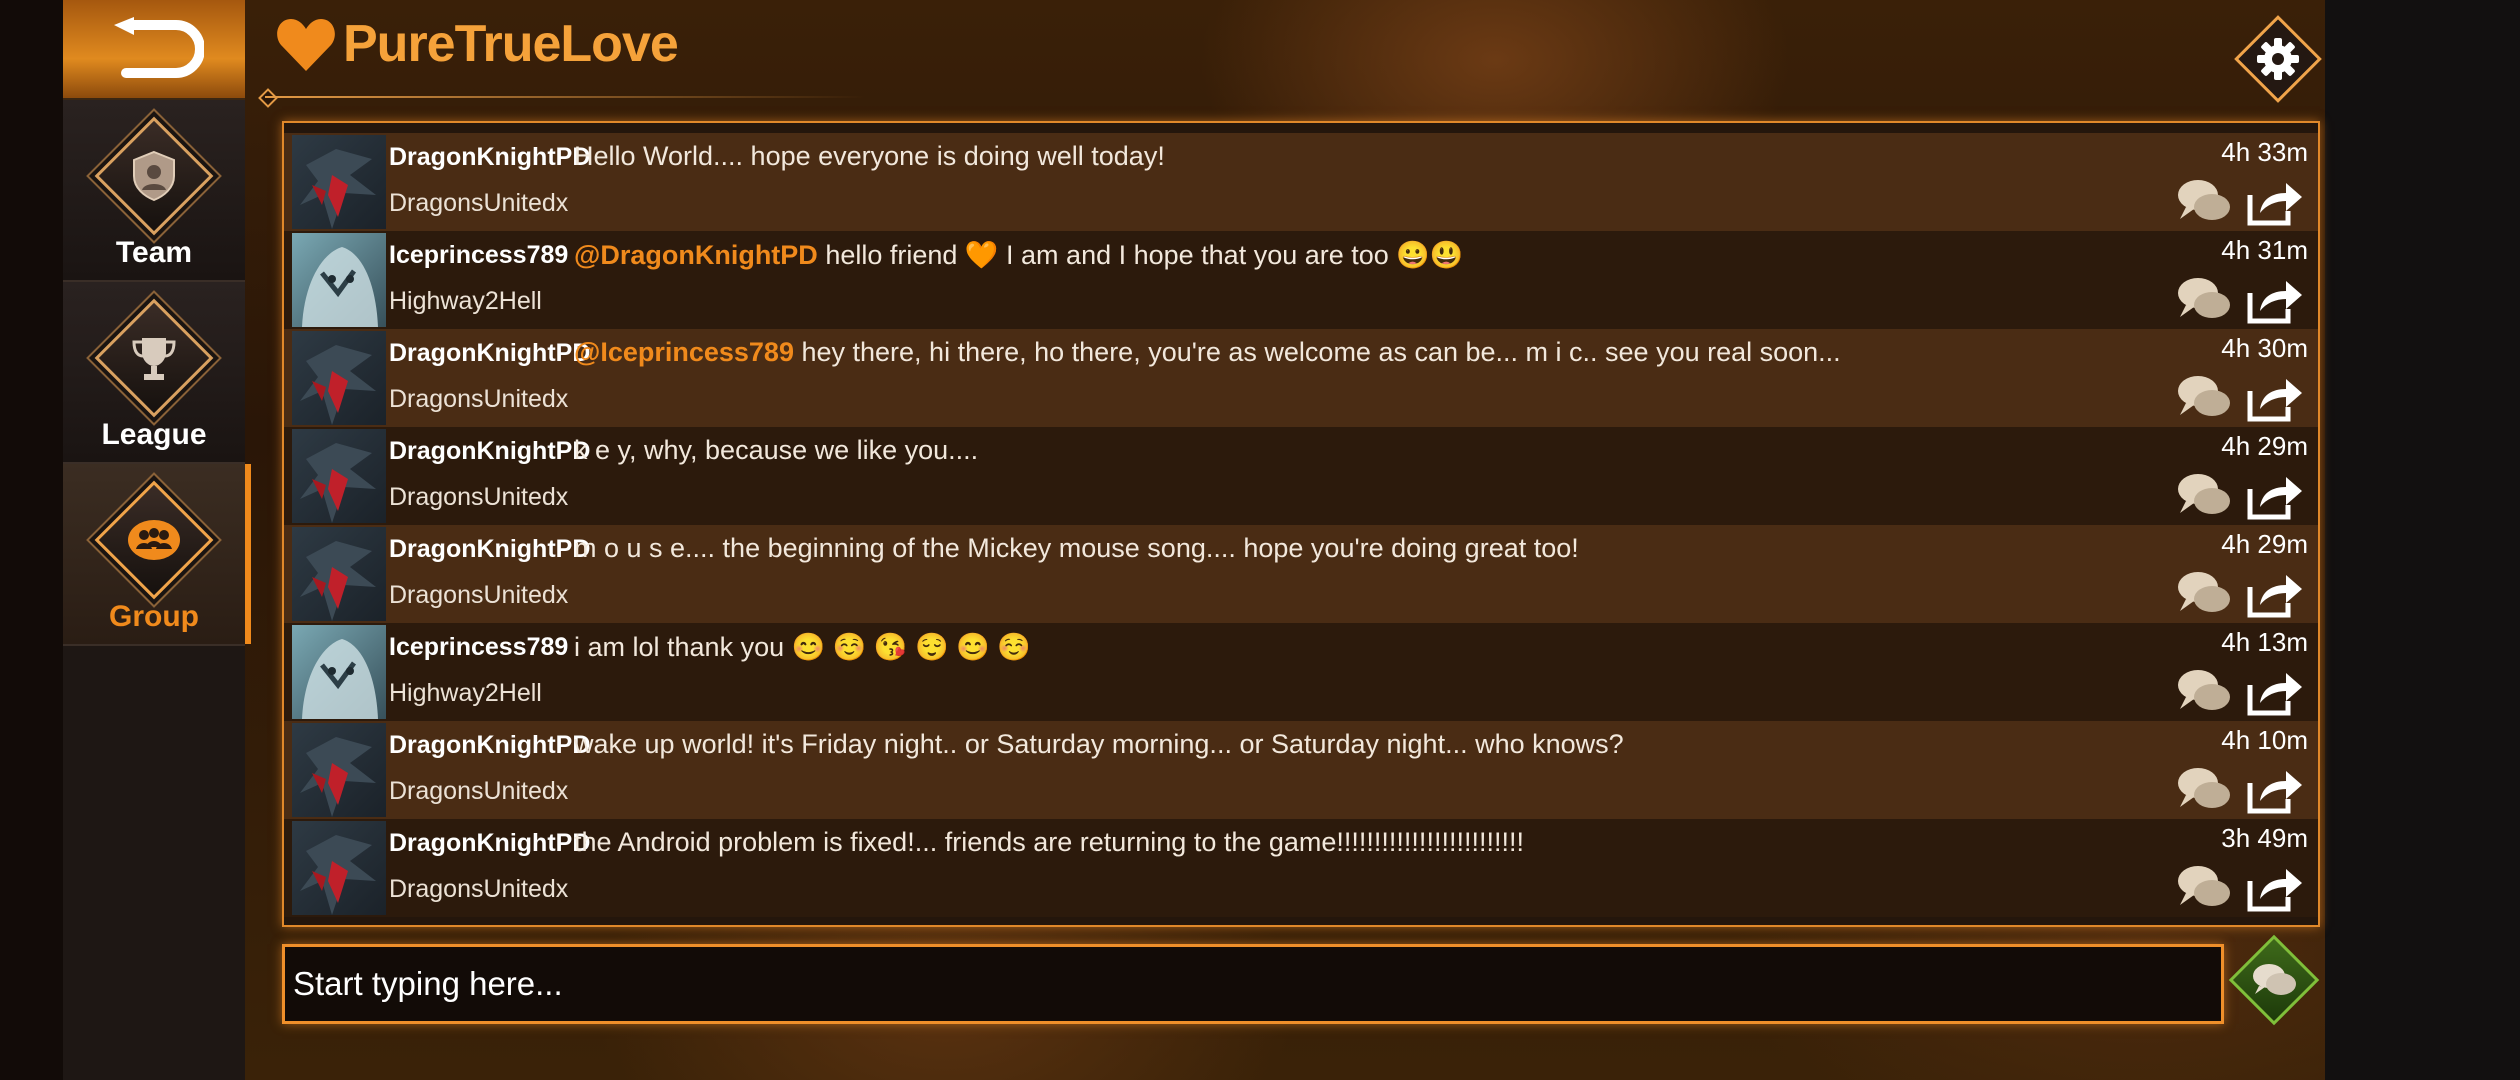 The height and width of the screenshot is (1080, 2520). I want to click on message-body: i am lol thank you 😊 ☺️ 😘 😌 😊 ☺️, so click(802, 647).